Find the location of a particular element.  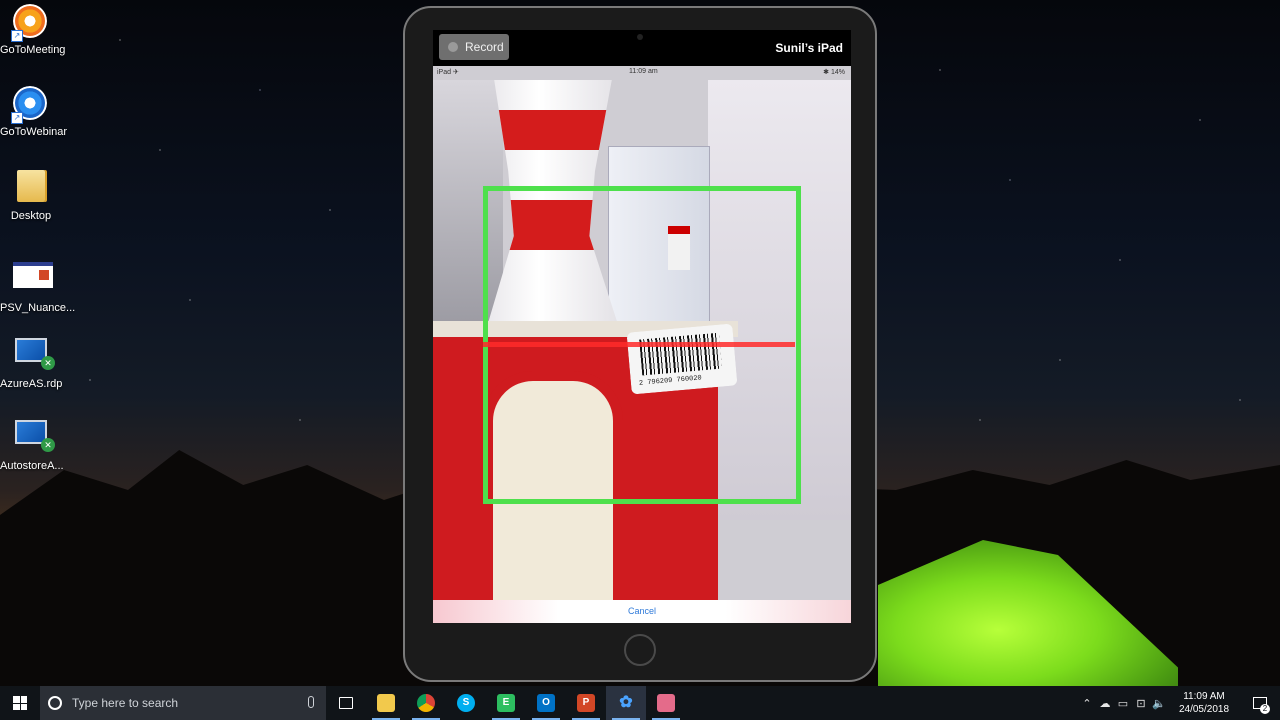

taskbar-chrome is located at coordinates (426, 703).